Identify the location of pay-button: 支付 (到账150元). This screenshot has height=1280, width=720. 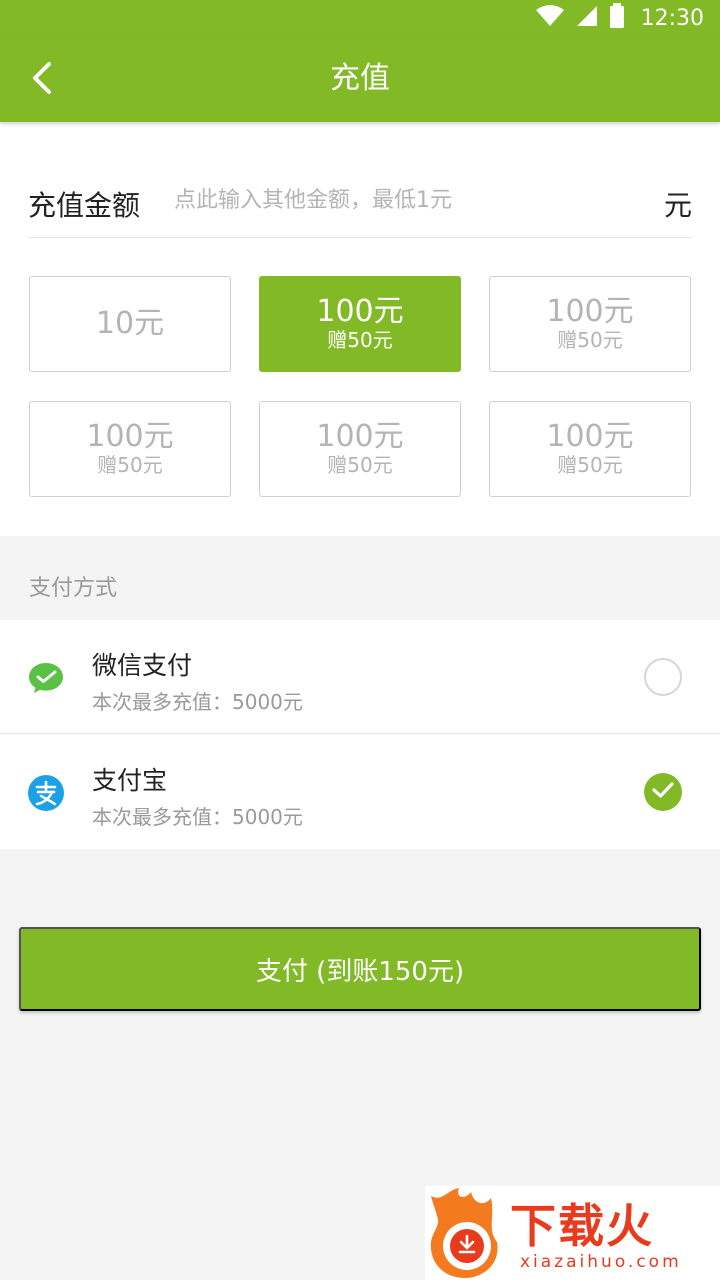
(360, 969).